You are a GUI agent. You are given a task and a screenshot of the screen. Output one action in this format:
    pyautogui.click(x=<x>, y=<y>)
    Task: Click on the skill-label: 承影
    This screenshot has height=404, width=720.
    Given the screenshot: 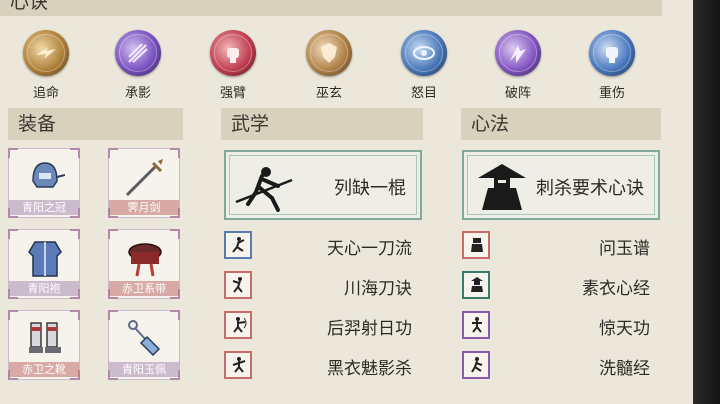 What is the action you would take?
    pyautogui.click(x=137, y=93)
    